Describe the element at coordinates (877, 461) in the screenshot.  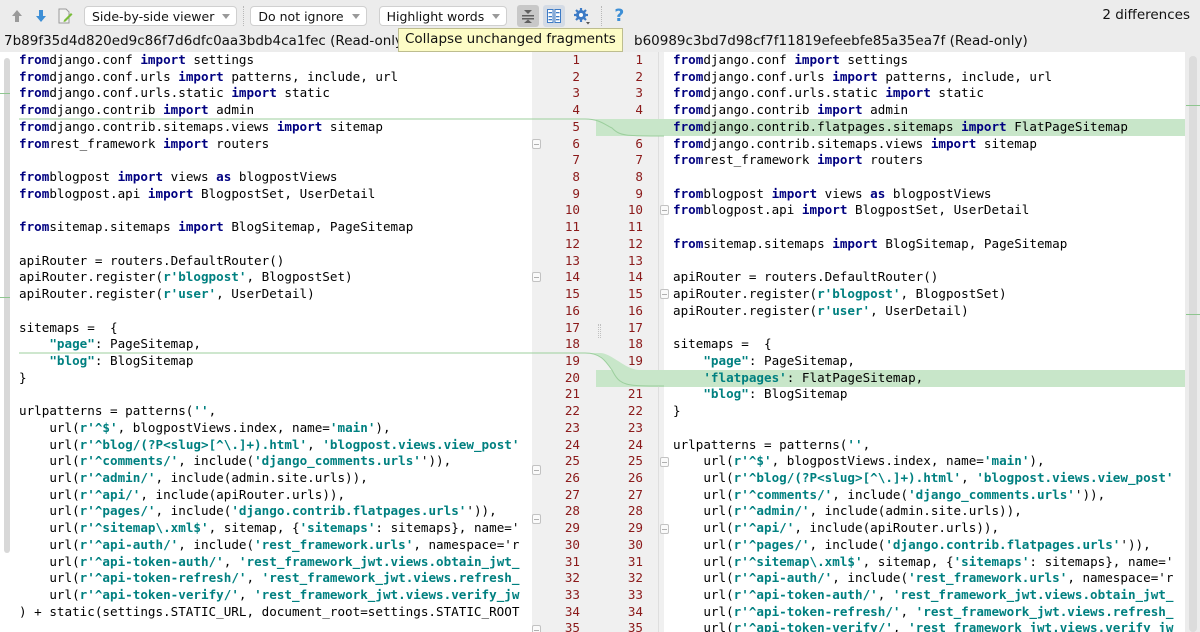
I see `code-token: , blogpostViews.index, name=` at that location.